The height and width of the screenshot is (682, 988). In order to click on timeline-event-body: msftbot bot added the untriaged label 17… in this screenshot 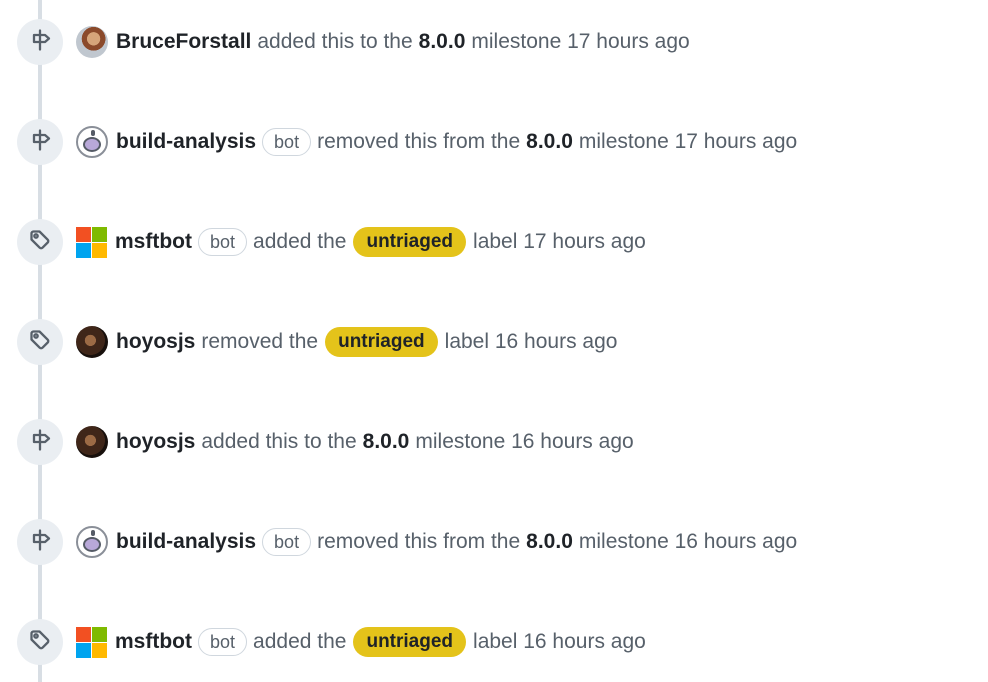, I will do `click(361, 242)`.